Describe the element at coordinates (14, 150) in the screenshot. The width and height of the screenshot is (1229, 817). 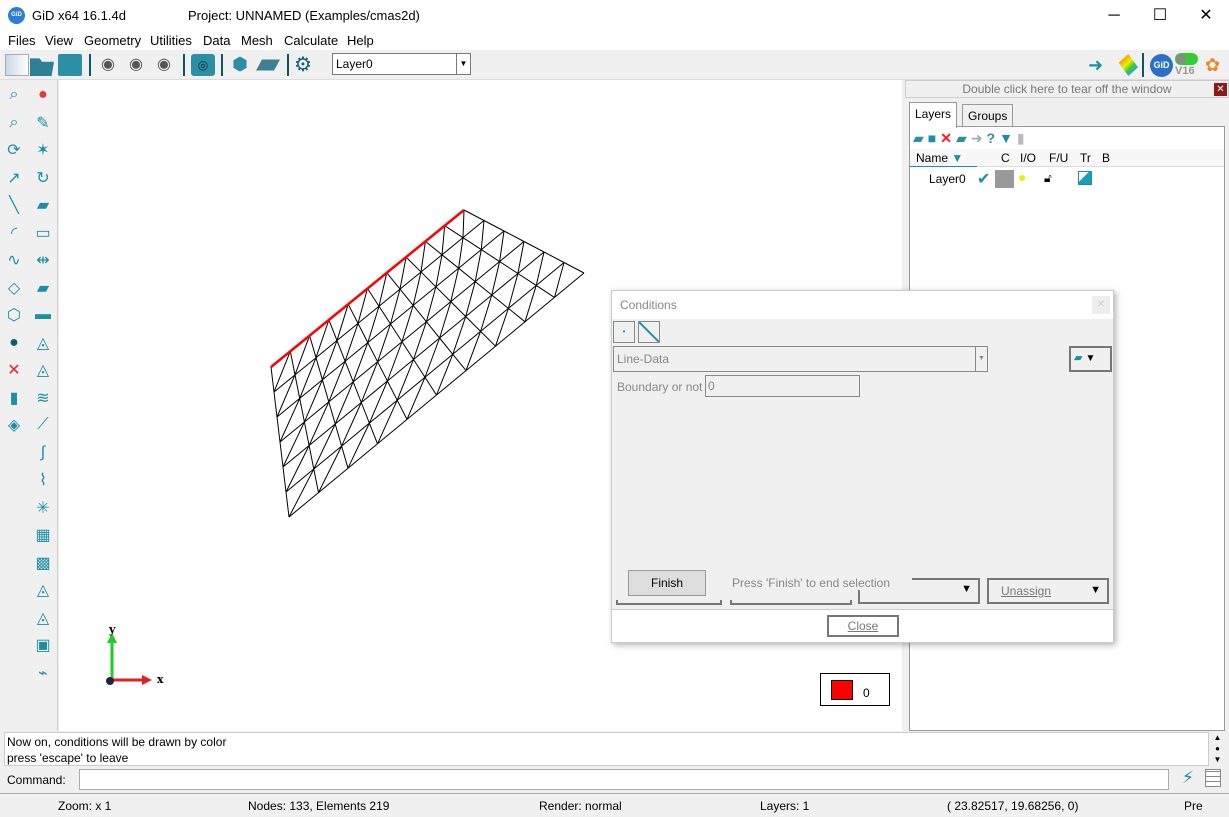
I see `rotate-tool-icon: ⟳` at that location.